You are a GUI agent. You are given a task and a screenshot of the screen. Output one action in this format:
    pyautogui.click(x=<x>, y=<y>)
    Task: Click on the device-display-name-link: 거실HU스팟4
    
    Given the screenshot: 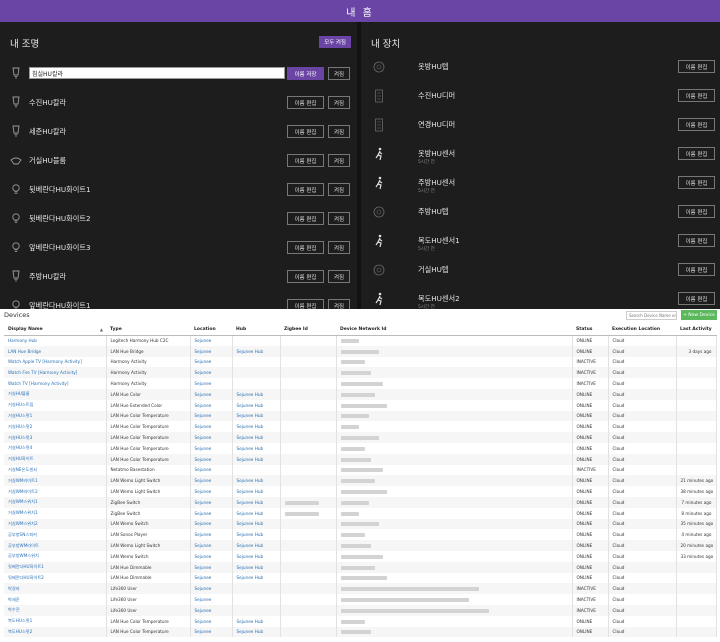 What is the action you would take?
    pyautogui.click(x=55, y=448)
    